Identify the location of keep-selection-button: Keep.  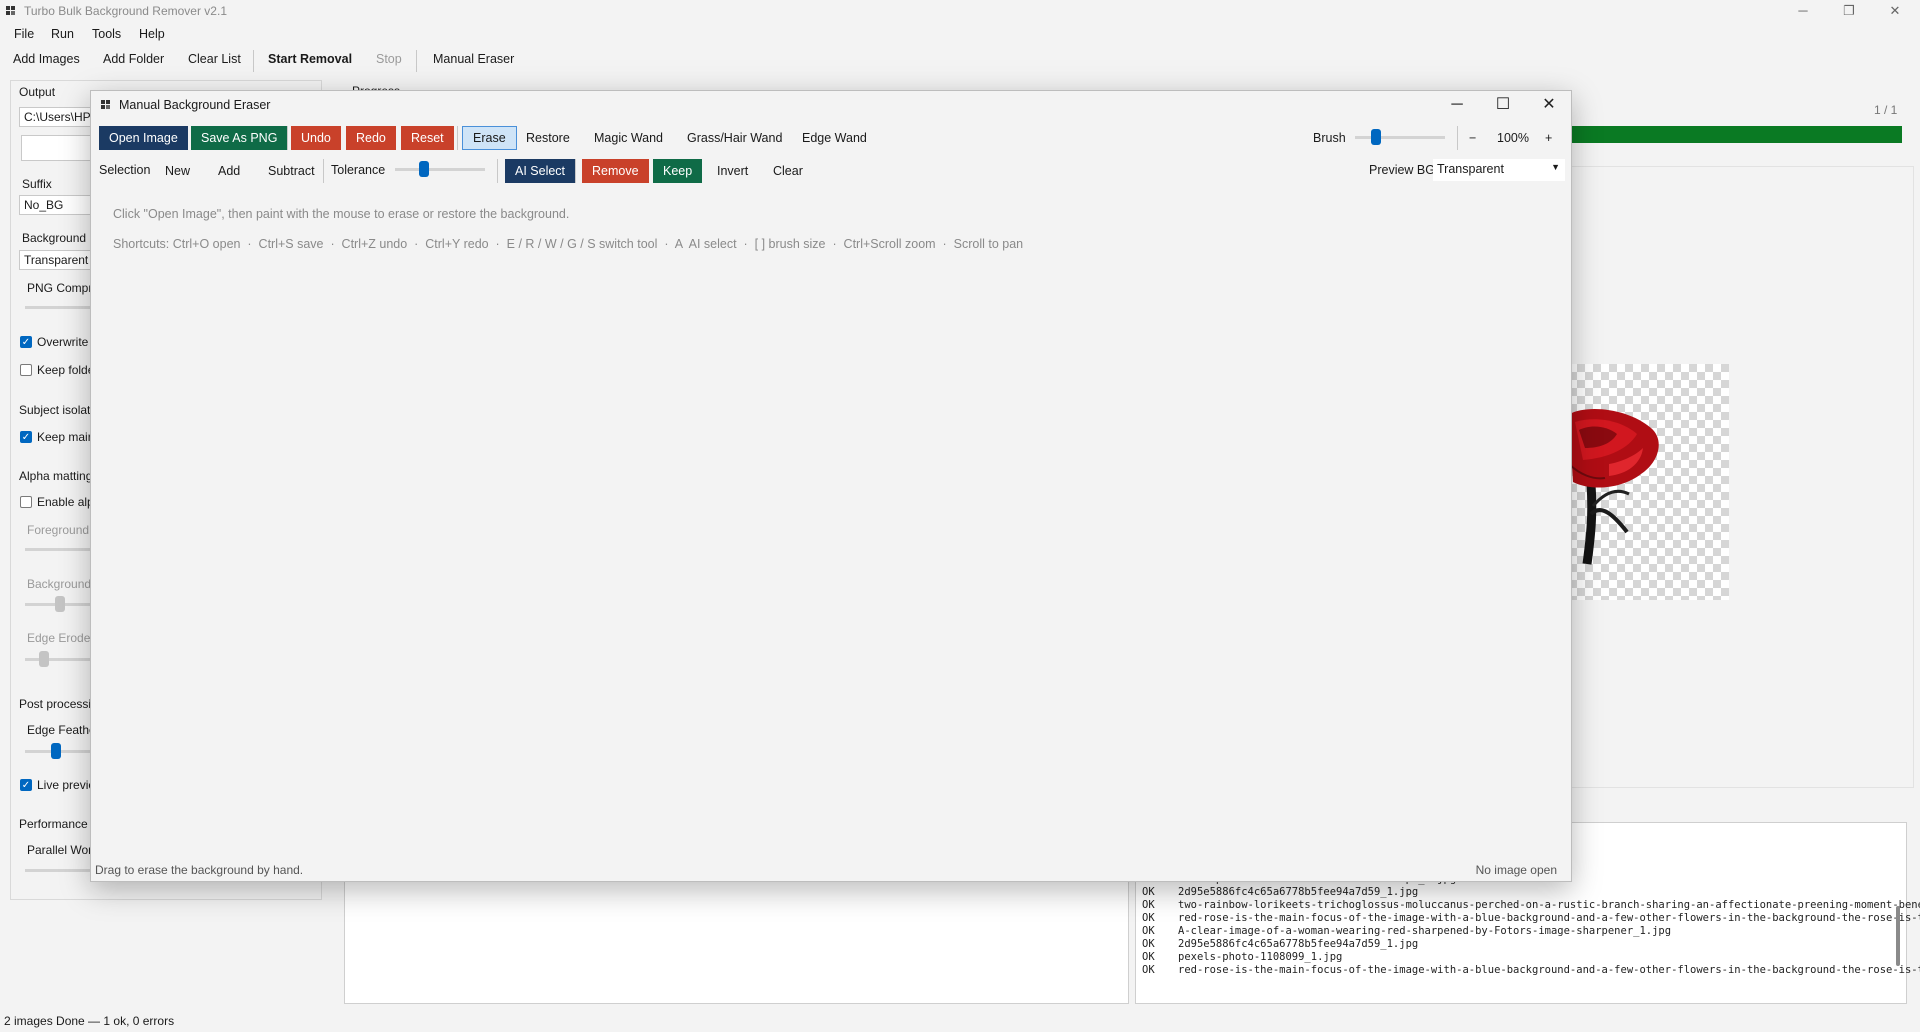
(678, 171).